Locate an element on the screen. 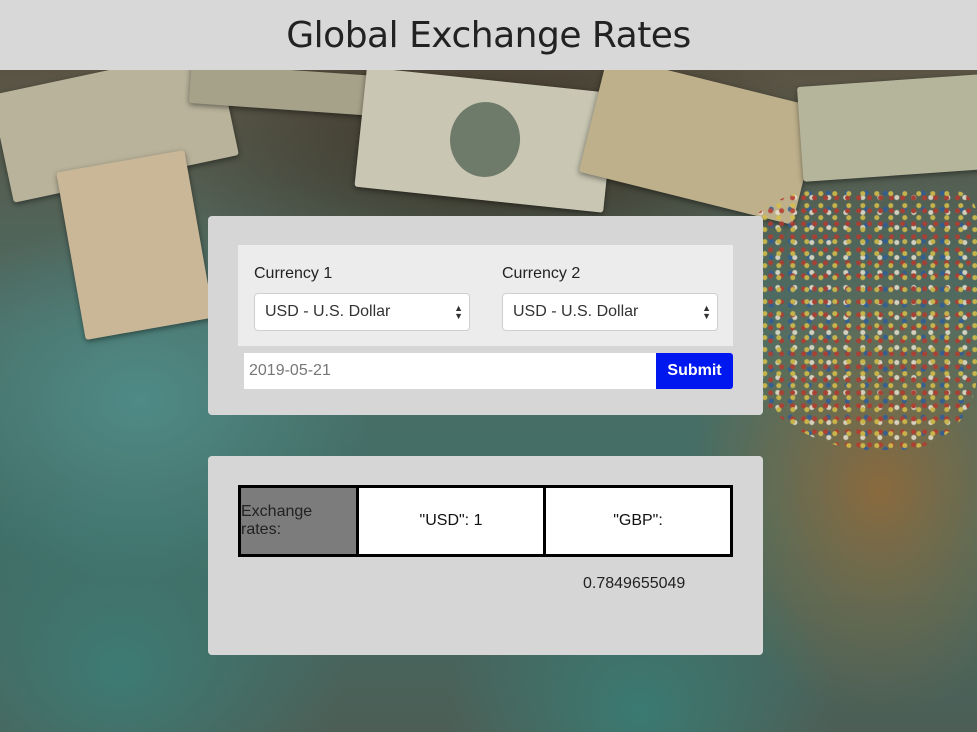 The image size is (977, 732). currency2-select: USD - U.S. Dollar ▲ ▼ is located at coordinates (610, 312).